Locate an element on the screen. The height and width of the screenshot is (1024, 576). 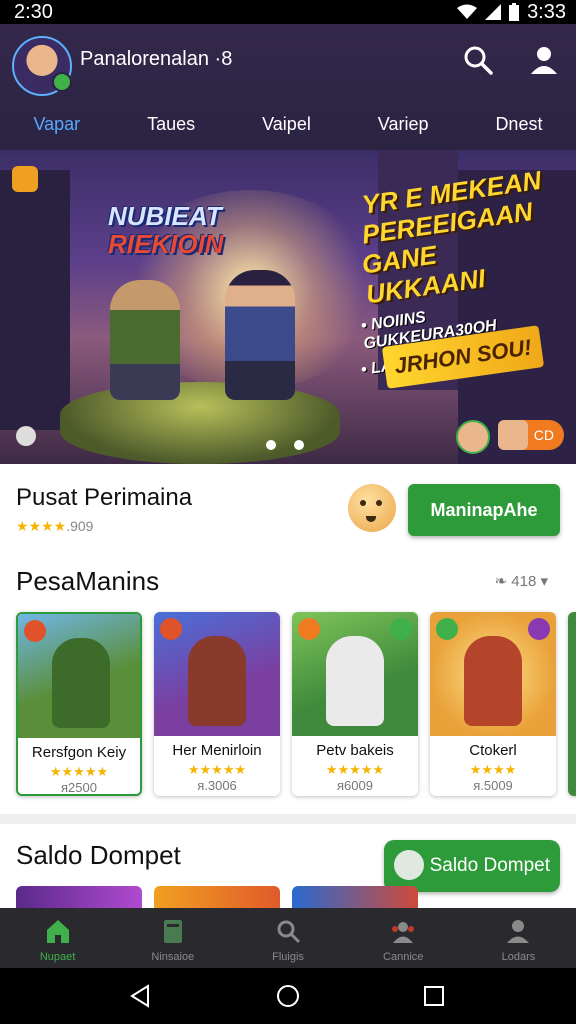
hero-warrior is located at coordinates (145, 340).